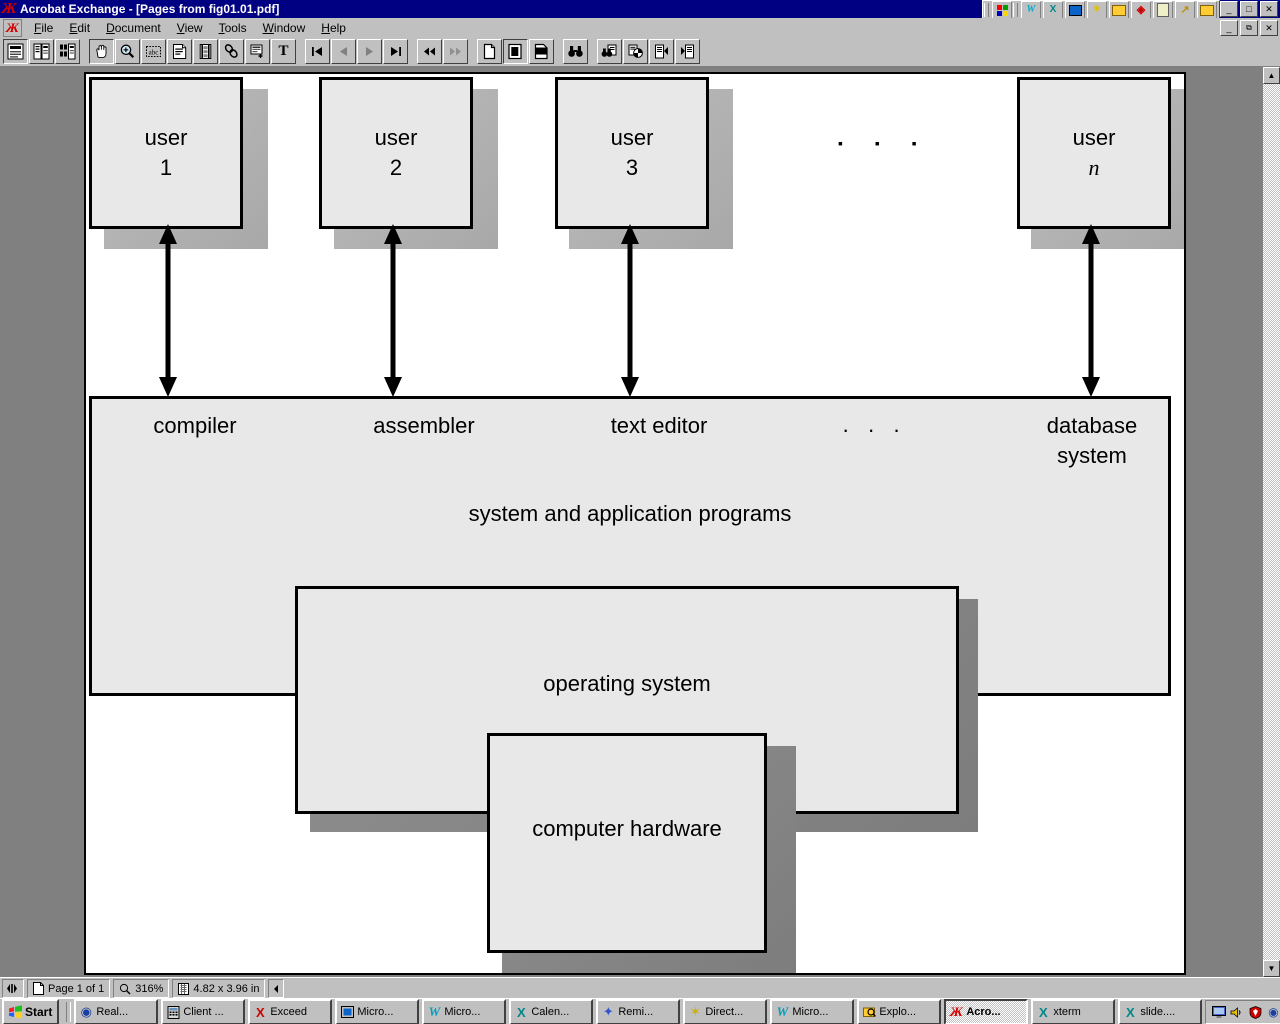 Image resolution: width=1280 pixels, height=1024 pixels. Describe the element at coordinates (1053, 10) in the screenshot. I see `excel-icon: X` at that location.